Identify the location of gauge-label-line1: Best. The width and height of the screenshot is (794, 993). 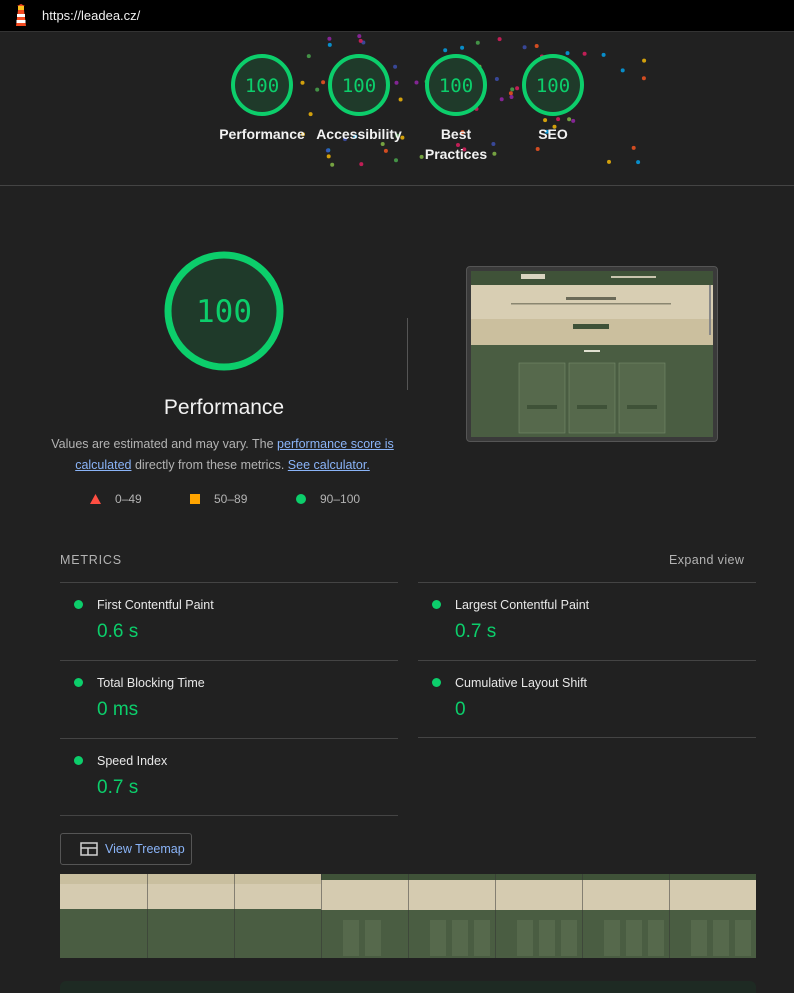
(456, 134).